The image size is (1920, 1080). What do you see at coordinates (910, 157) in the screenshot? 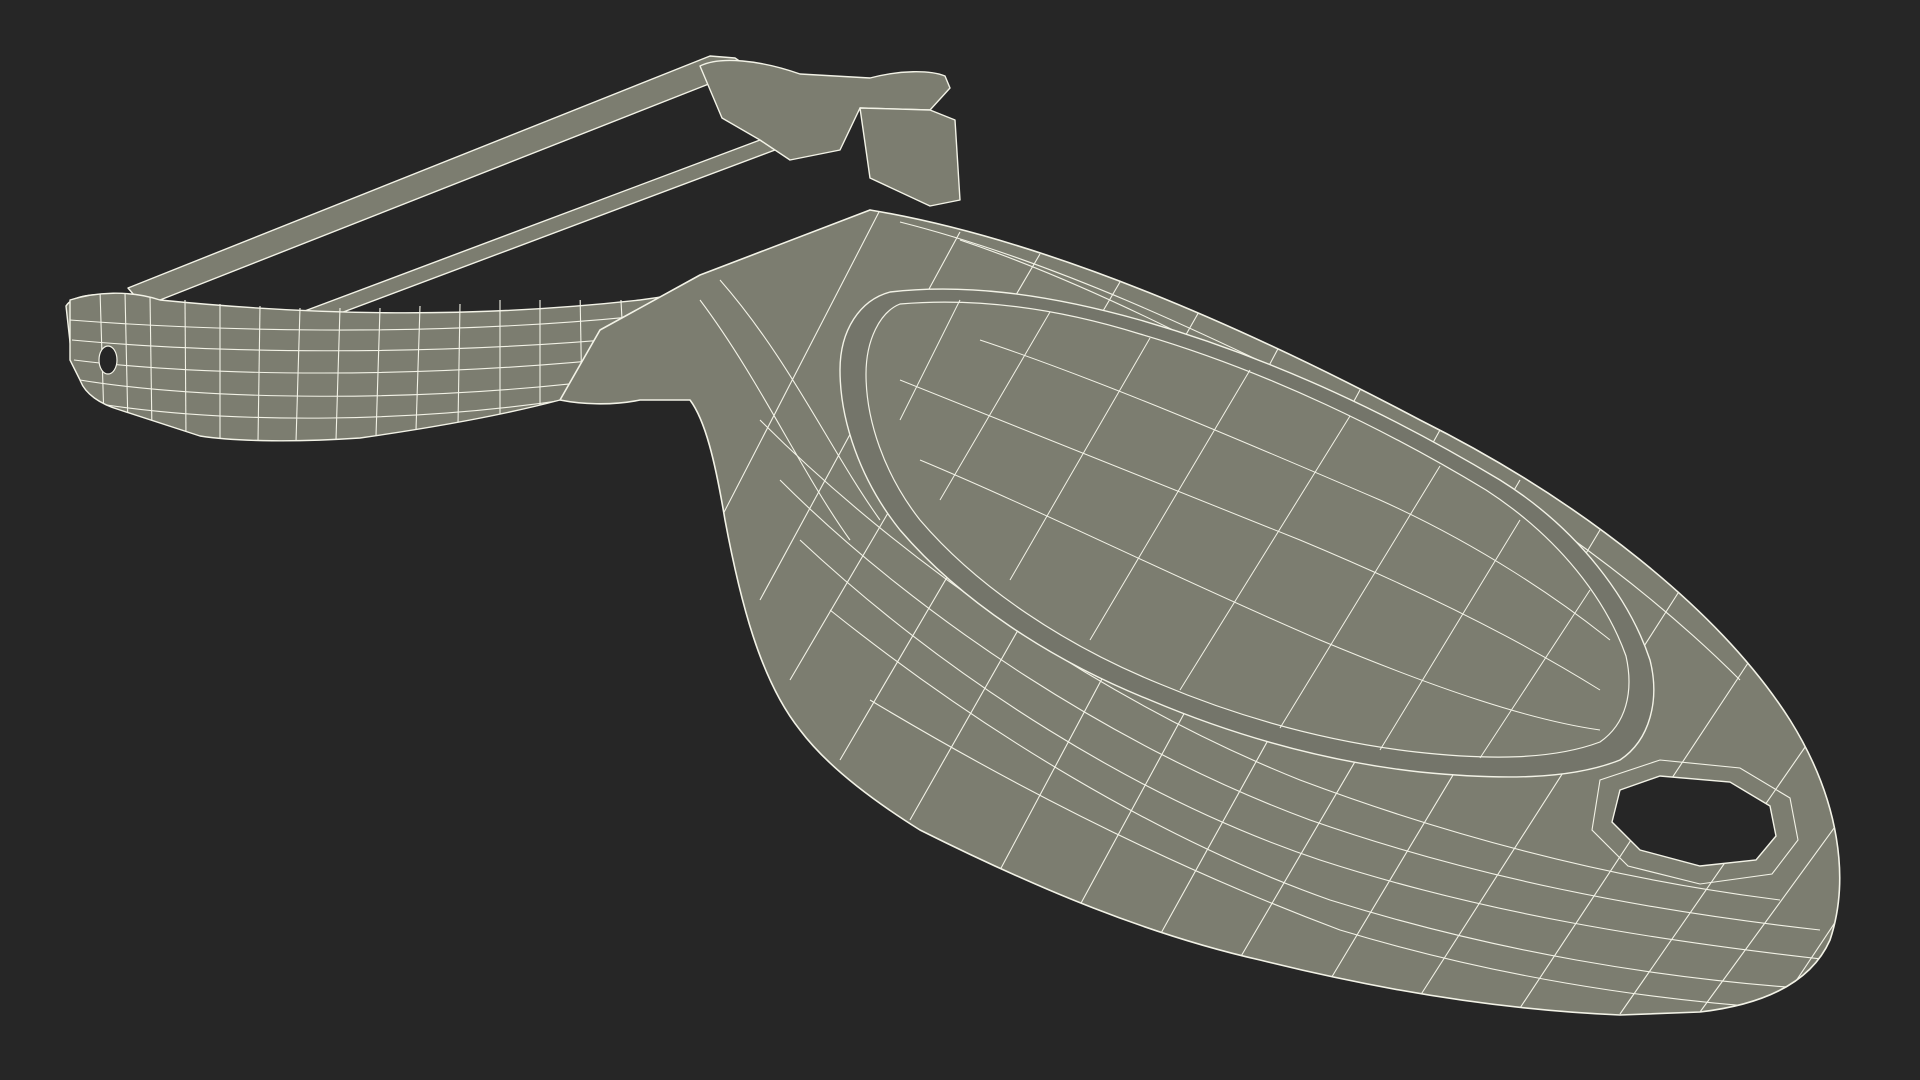
I see `frame-post-side` at bounding box center [910, 157].